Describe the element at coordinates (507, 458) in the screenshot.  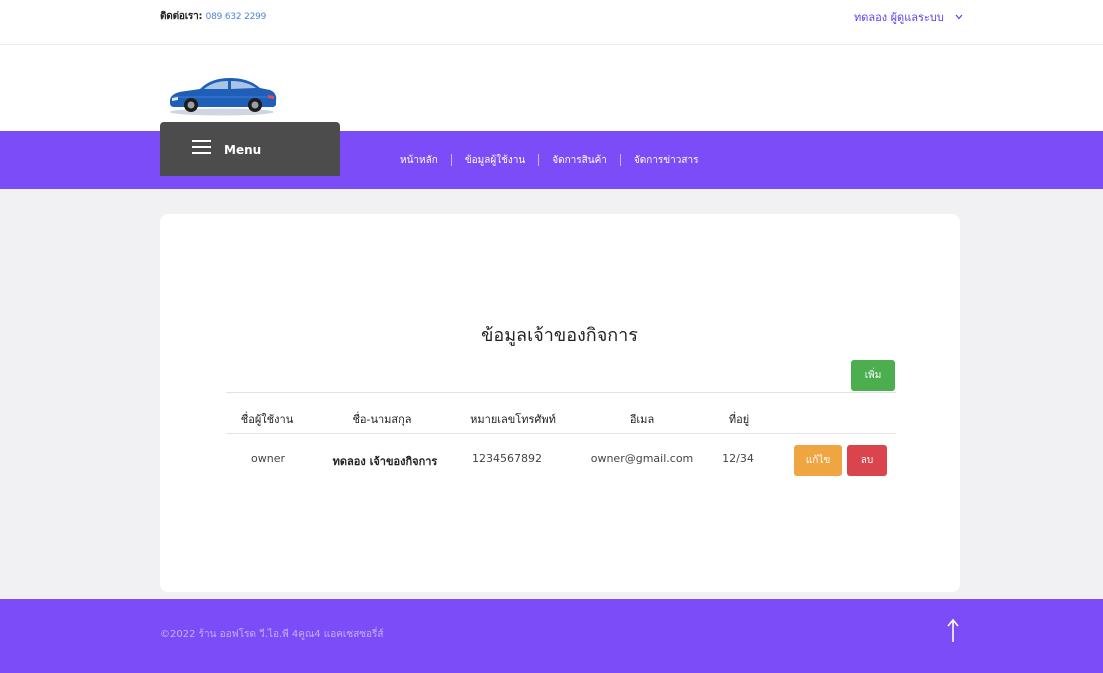
I see `cell-phone: 1234567892` at that location.